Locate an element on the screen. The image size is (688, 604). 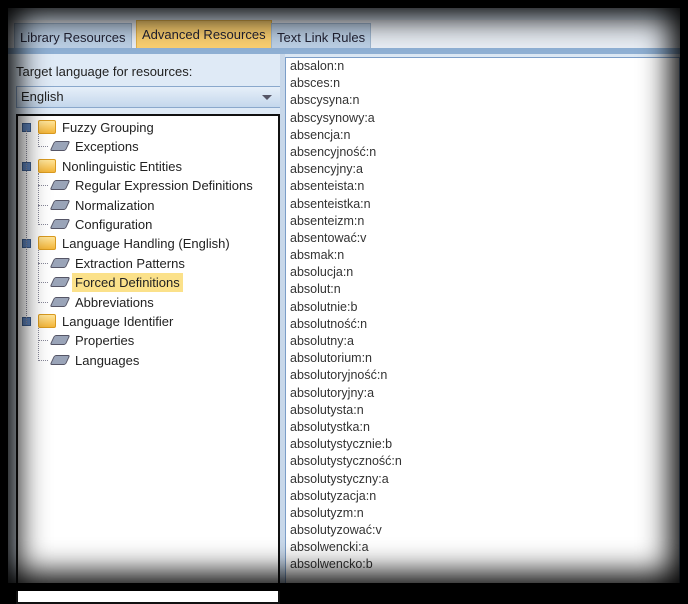
list-item: absolut:n is located at coordinates (482, 289).